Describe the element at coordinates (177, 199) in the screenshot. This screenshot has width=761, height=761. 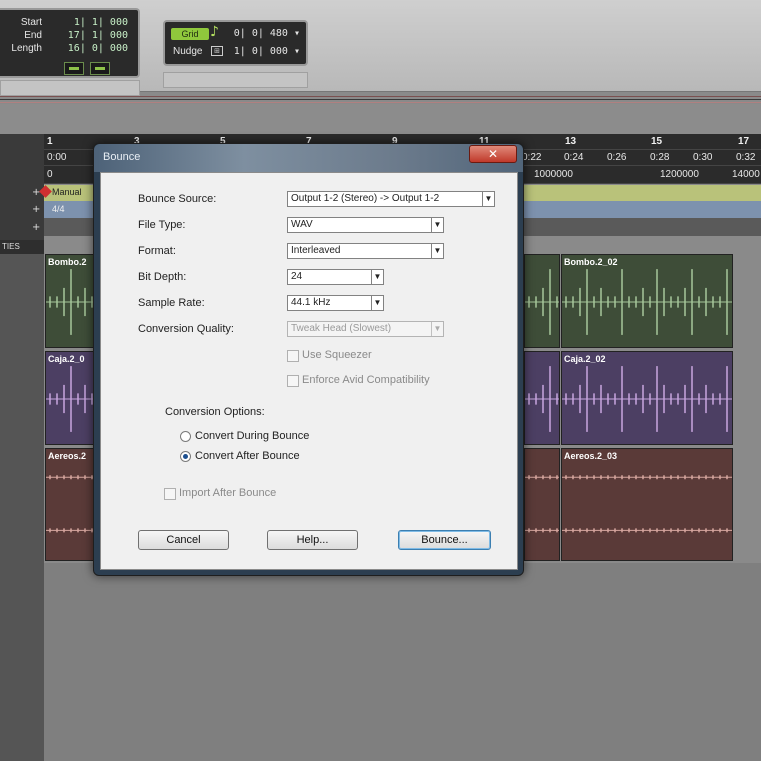
I see `bounce-source-label: Bounce Source:` at that location.